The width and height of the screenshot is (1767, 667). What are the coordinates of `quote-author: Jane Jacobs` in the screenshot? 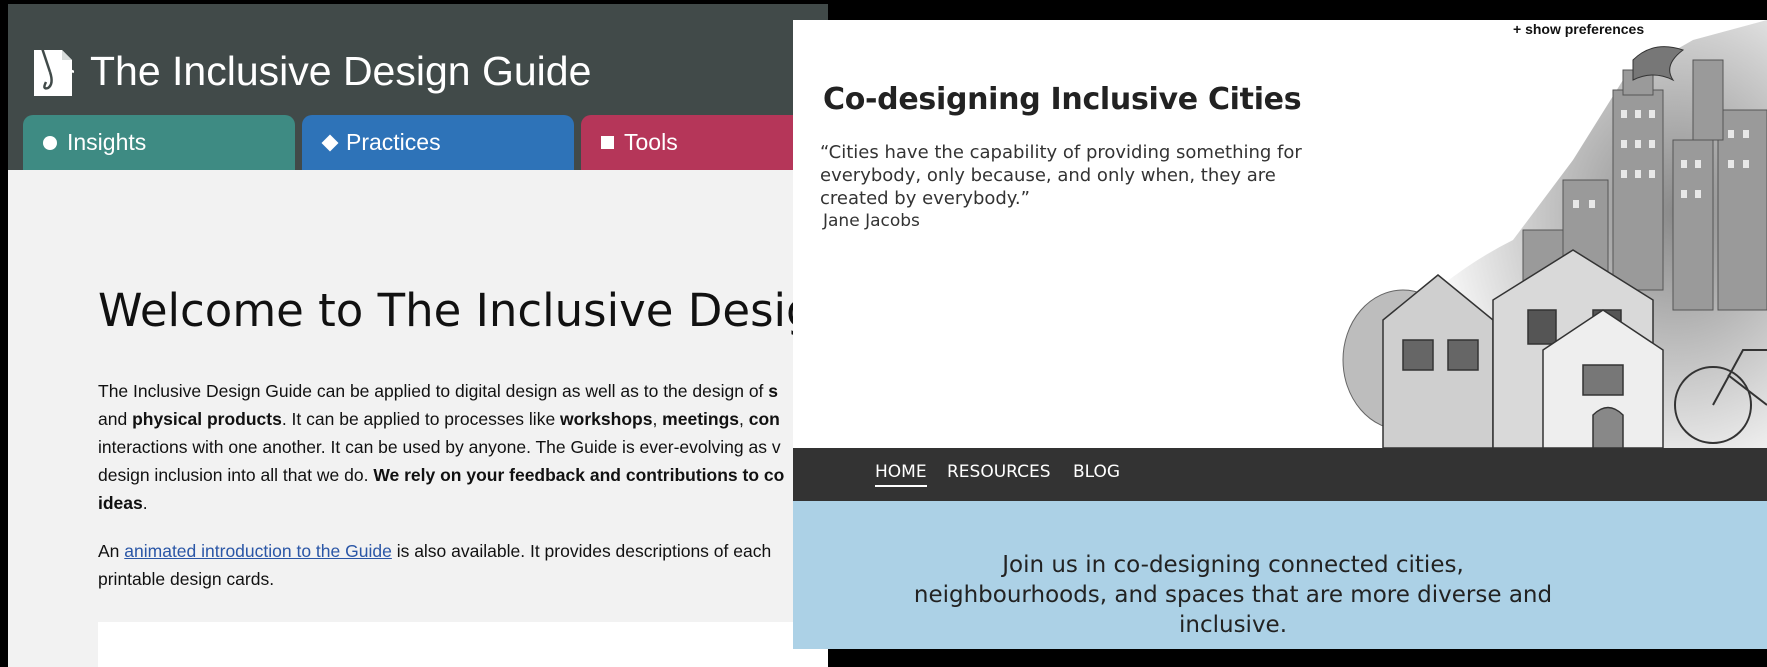 It's located at (871, 221).